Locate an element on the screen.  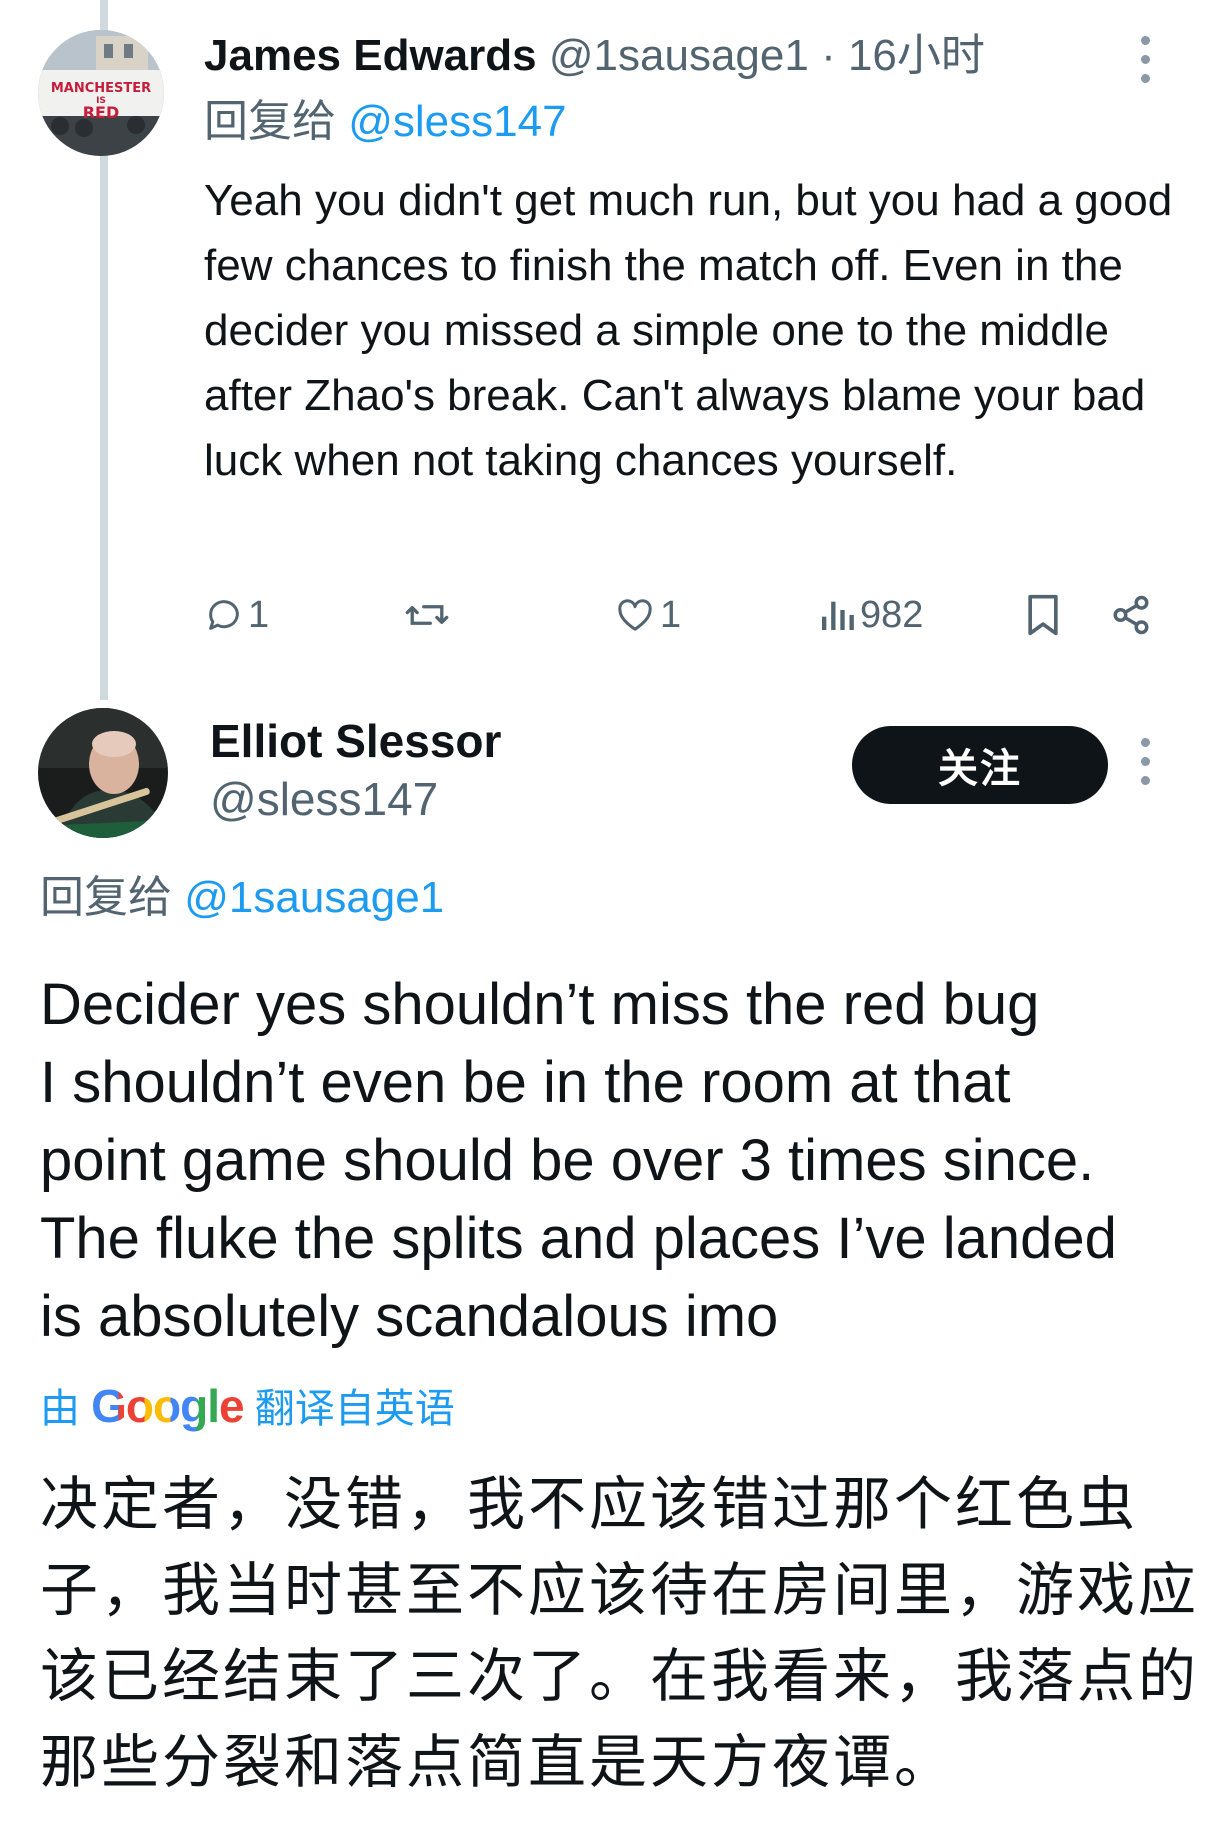
share-button is located at coordinates (1131, 615).